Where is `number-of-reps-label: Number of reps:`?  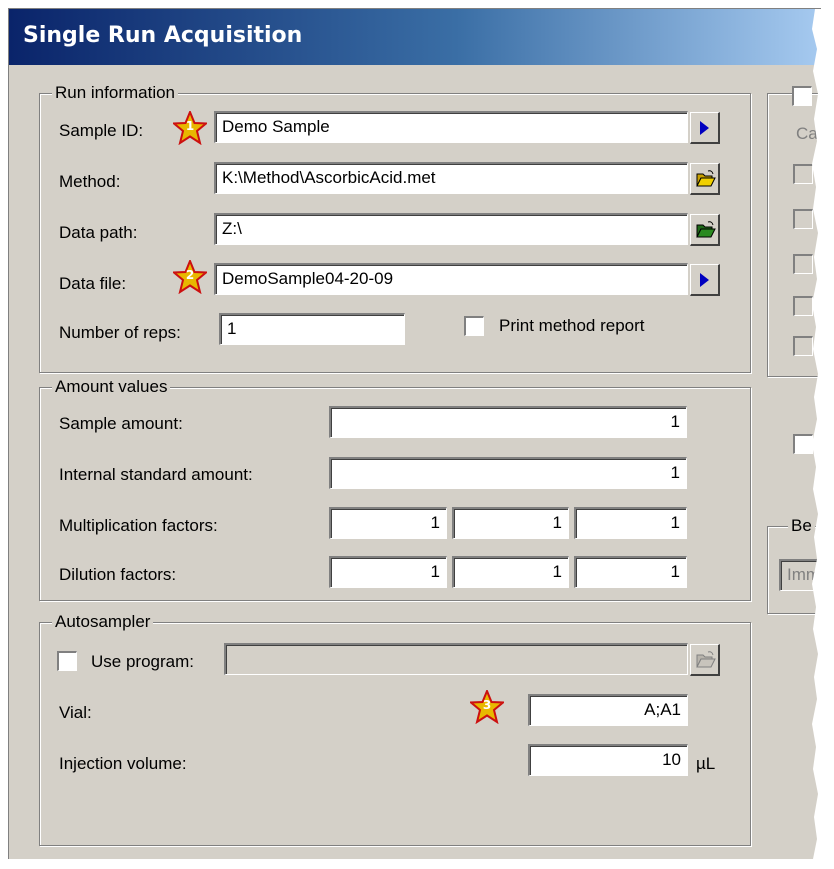
number-of-reps-label: Number of reps: is located at coordinates (120, 332).